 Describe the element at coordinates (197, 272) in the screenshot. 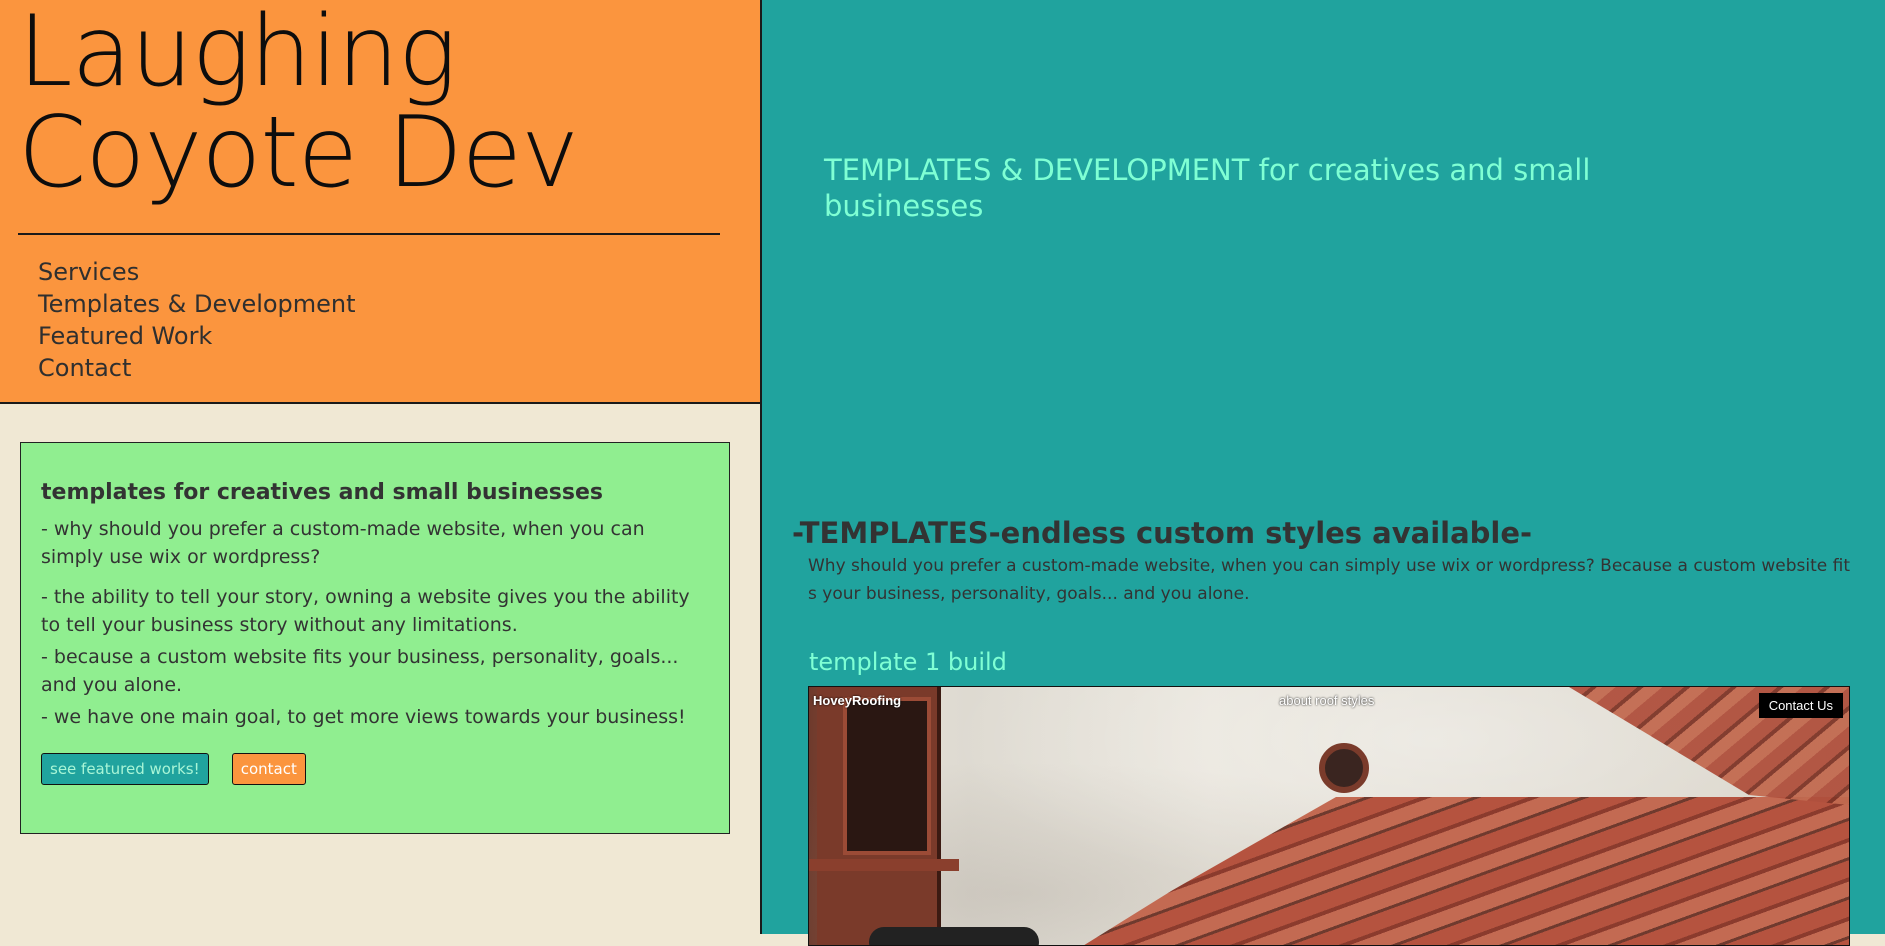

I see `nav-item-services: Services` at that location.